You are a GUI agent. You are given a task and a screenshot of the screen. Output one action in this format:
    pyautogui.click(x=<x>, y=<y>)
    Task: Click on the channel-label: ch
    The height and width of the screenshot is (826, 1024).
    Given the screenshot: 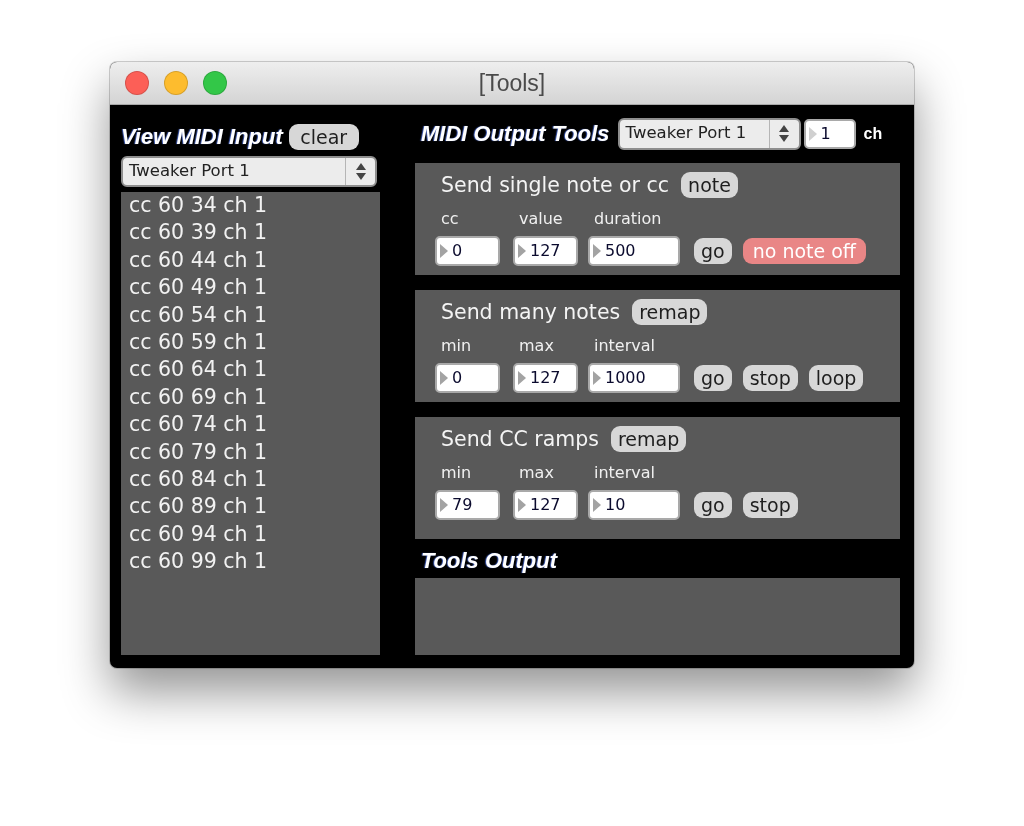 What is the action you would take?
    pyautogui.click(x=873, y=133)
    